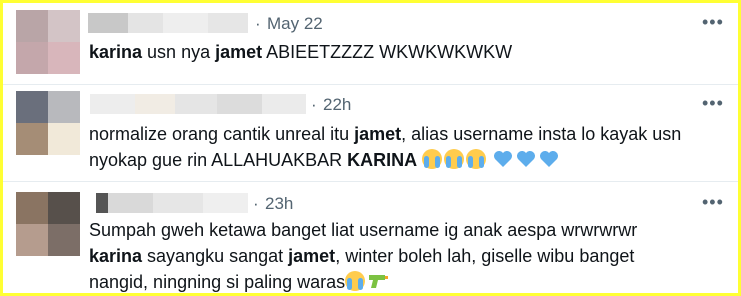 The width and height of the screenshot is (741, 296). What do you see at coordinates (337, 105) in the screenshot?
I see `tweet-date: 22h` at bounding box center [337, 105].